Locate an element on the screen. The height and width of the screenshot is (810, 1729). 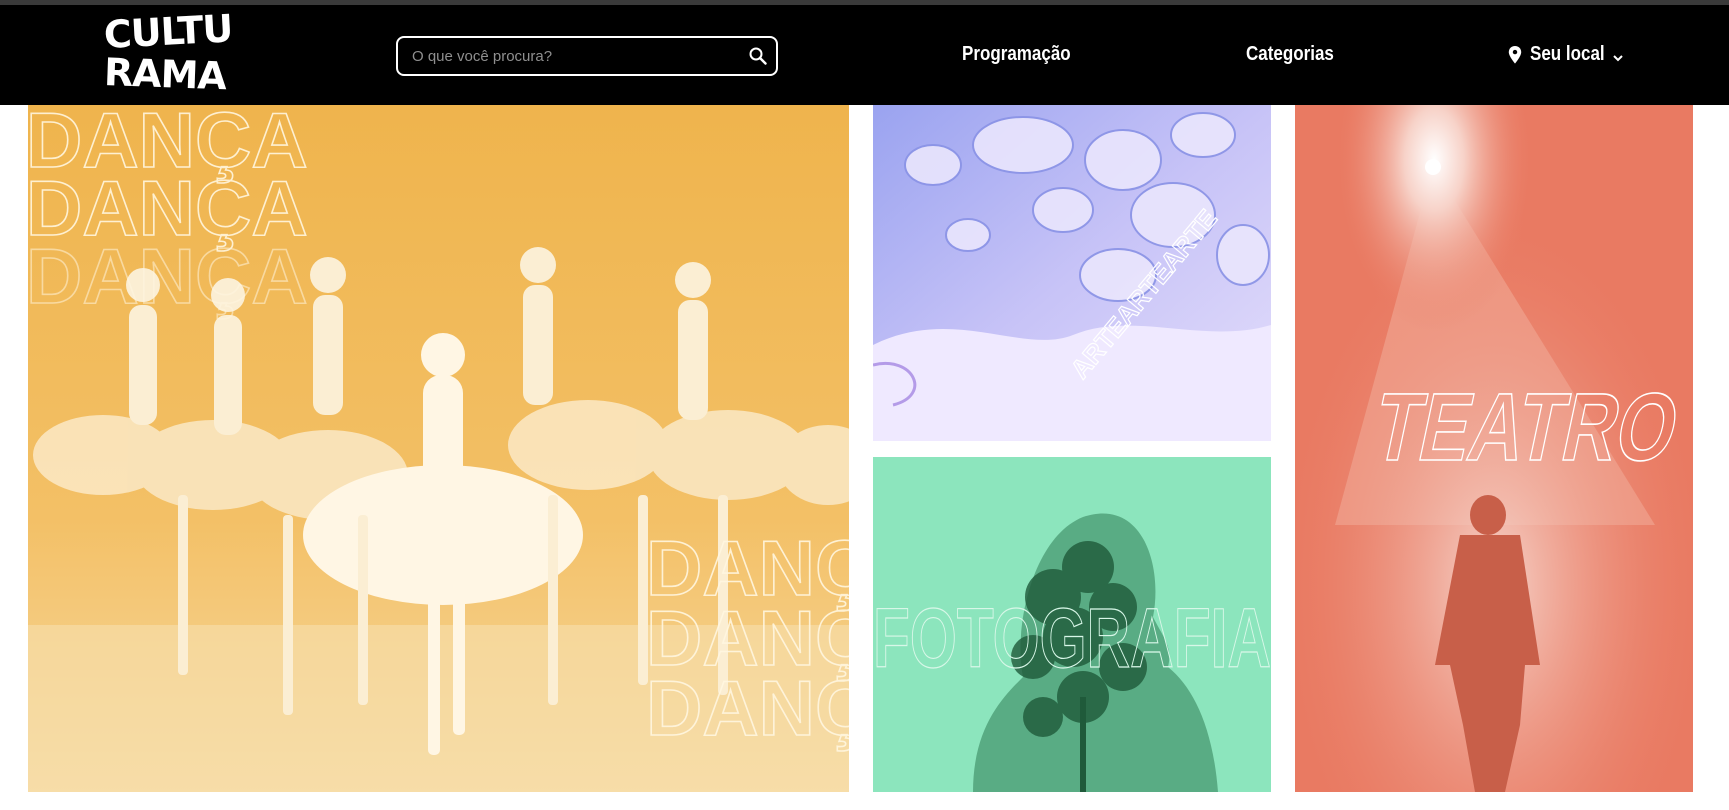
logo-line-2: RAMA is located at coordinates (165, 74).